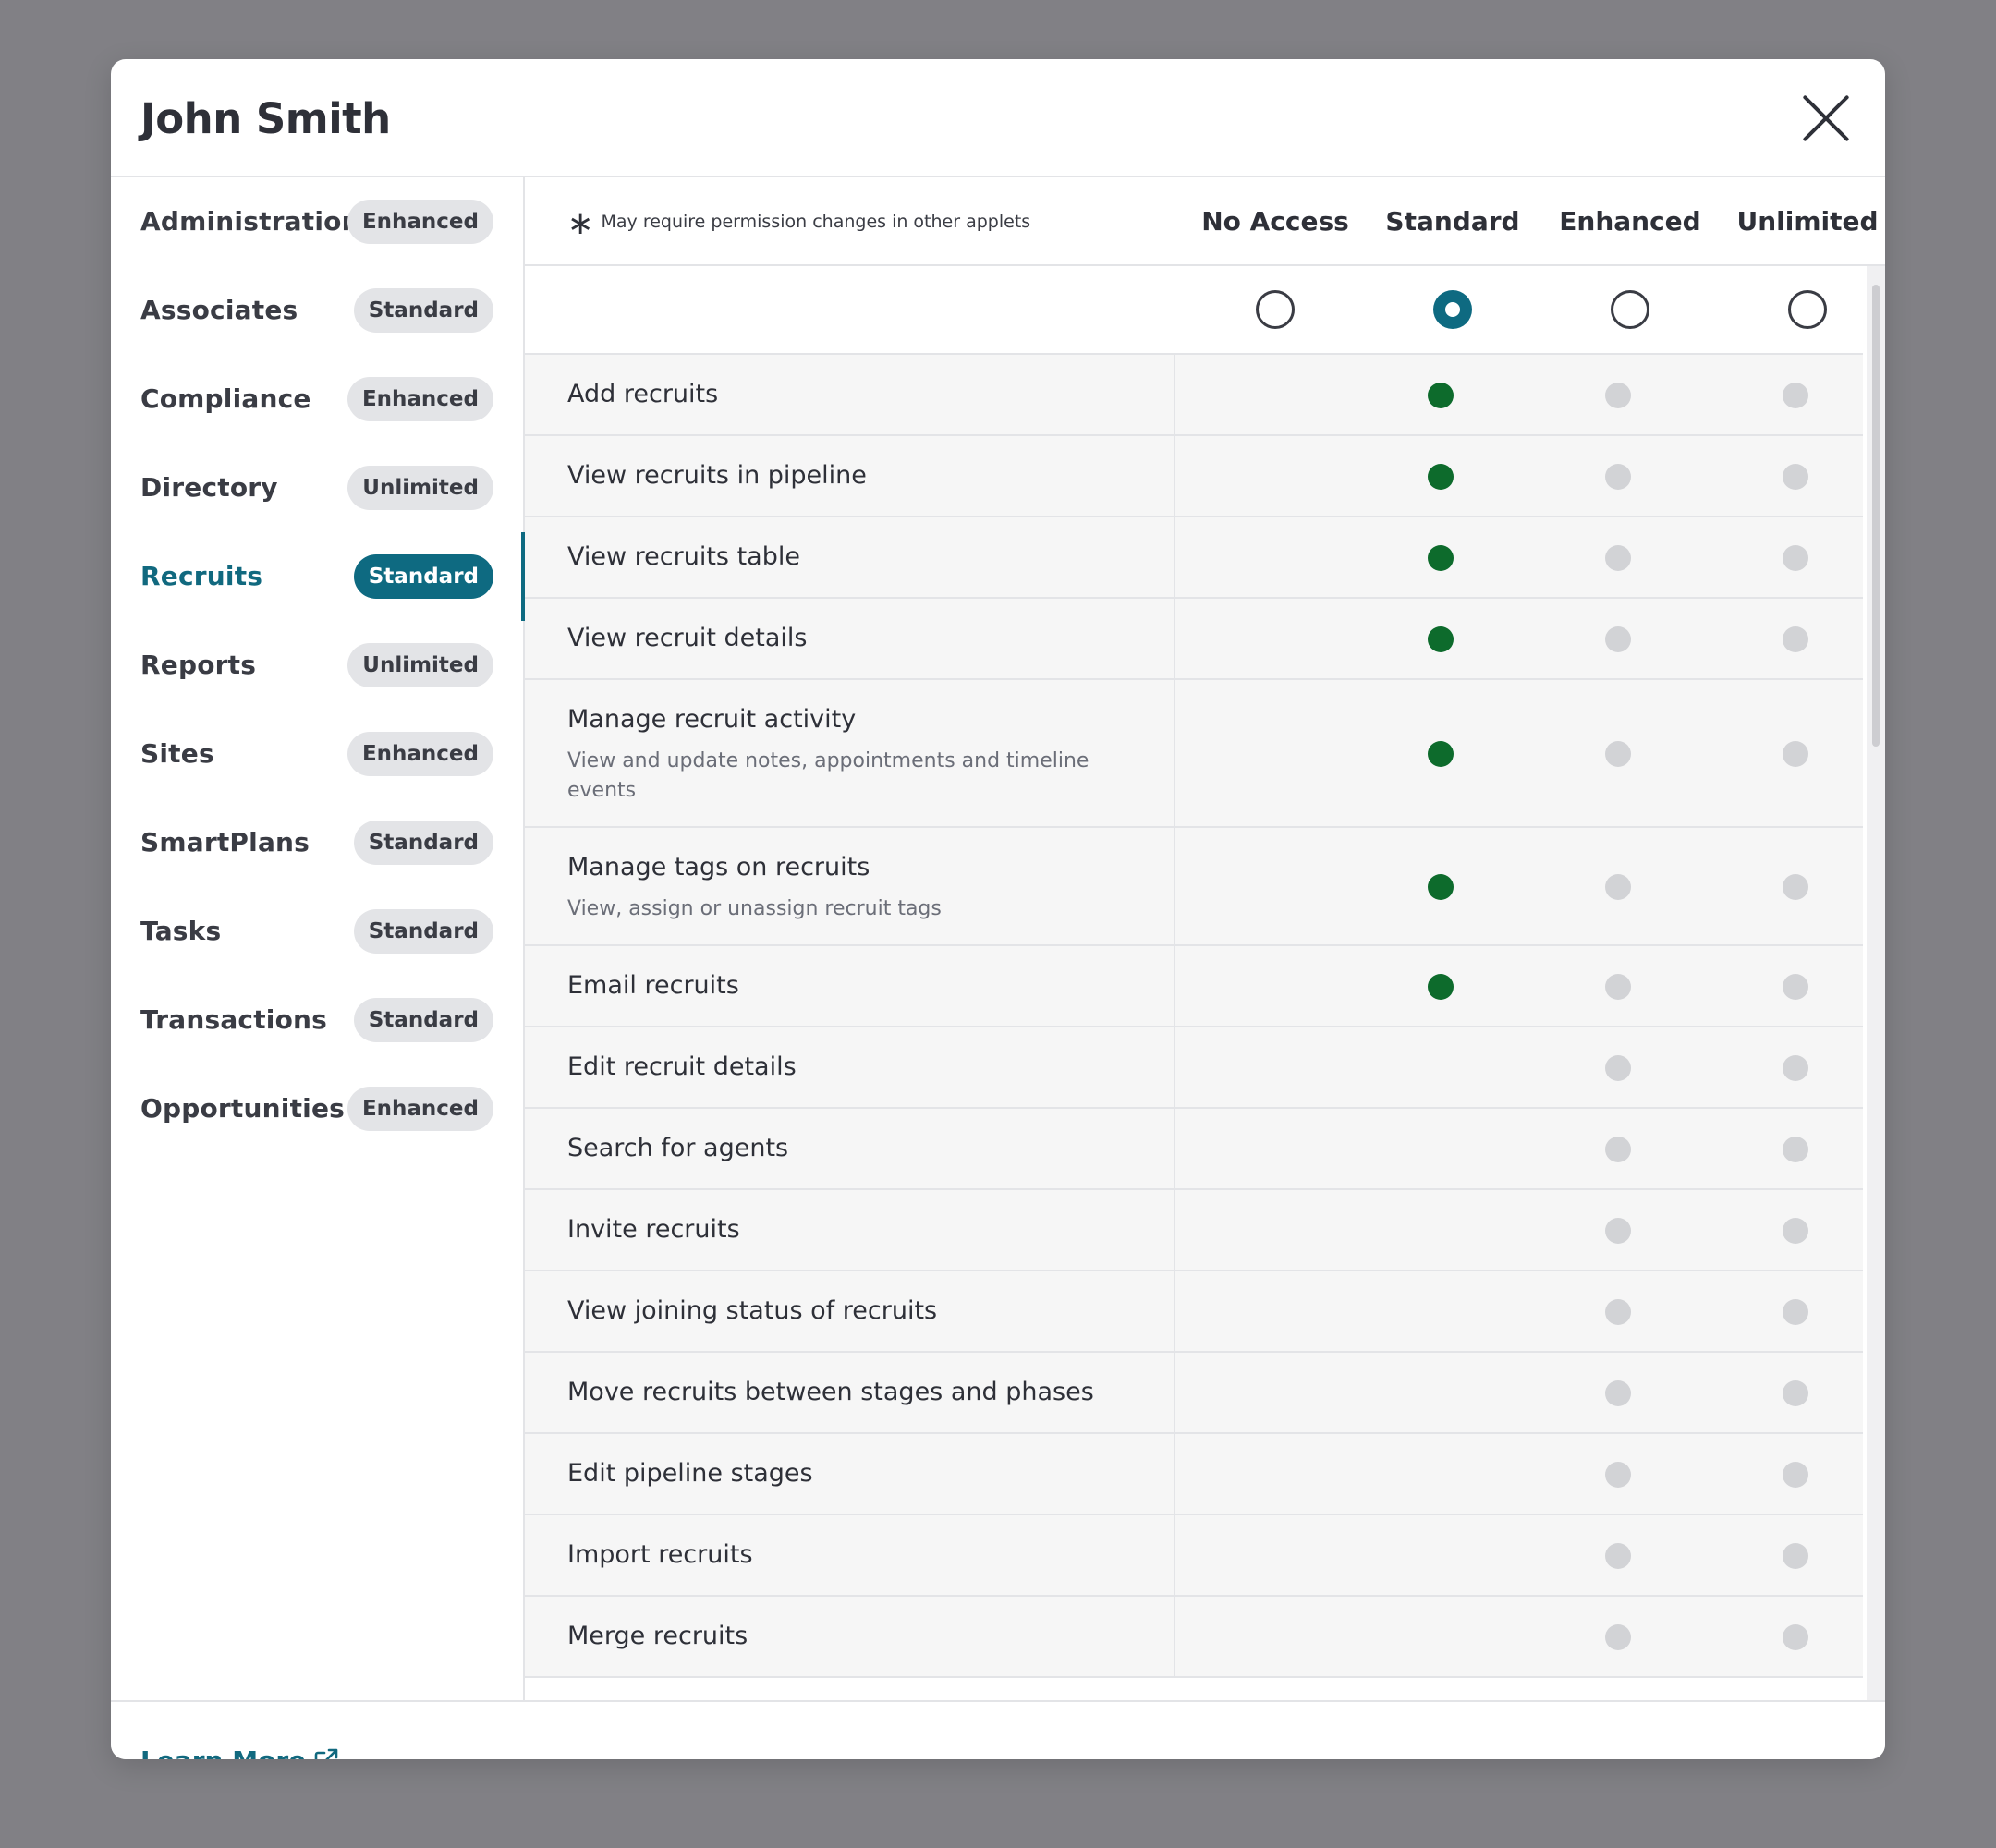 This screenshot has width=1996, height=1848. What do you see at coordinates (717, 475) in the screenshot?
I see `permission-label: View recruits in pipeline` at bounding box center [717, 475].